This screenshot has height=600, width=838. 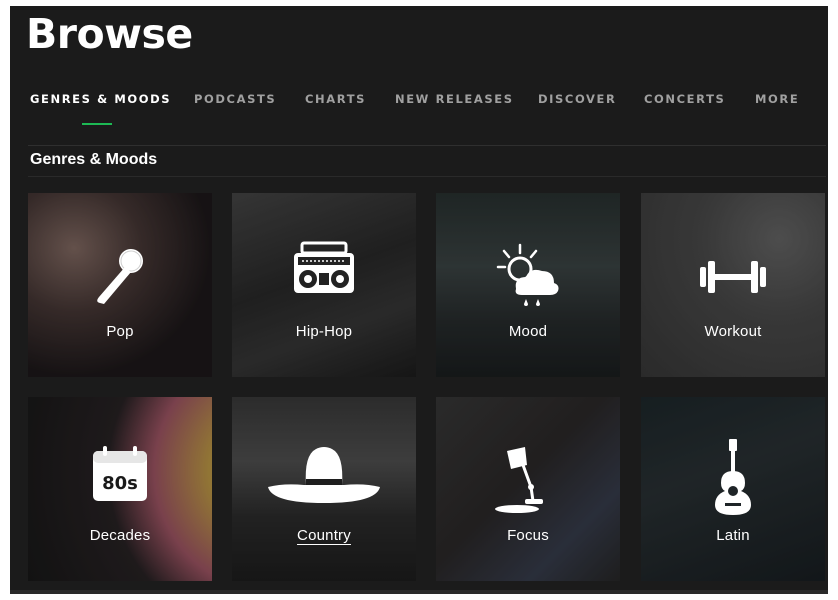 I want to click on tab-new-releases: NEW RELEASES, so click(x=454, y=107).